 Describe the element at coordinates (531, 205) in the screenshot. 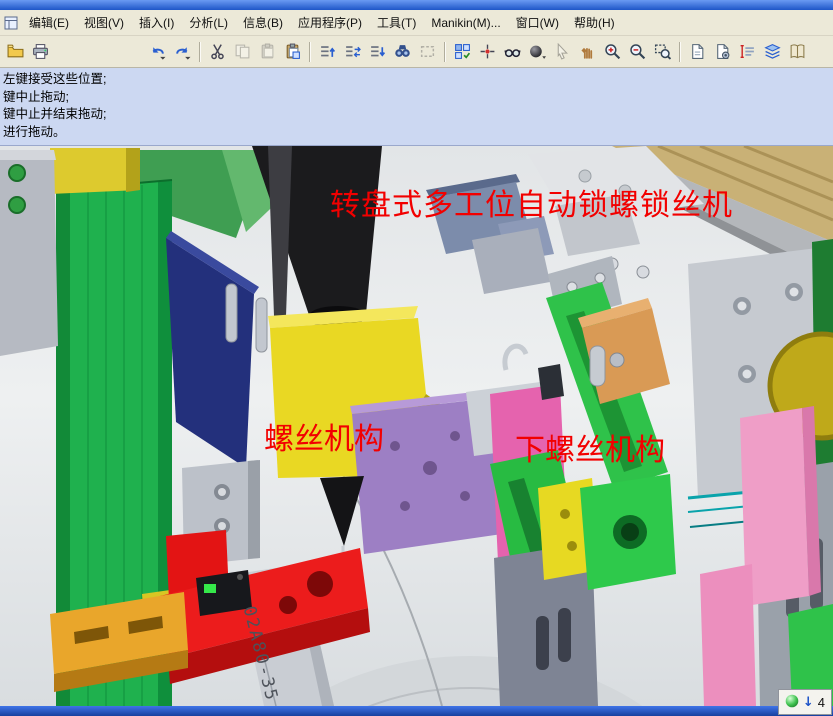

I see `annotation-machine-title: 转盘式多工位自动锁螺锁丝机` at that location.